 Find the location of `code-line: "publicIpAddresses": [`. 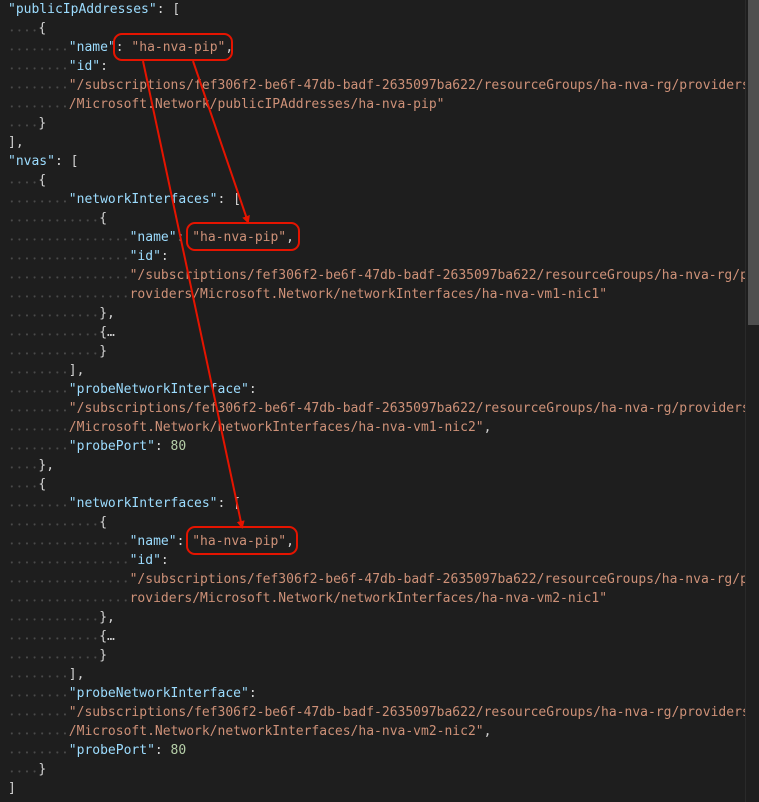

code-line: "publicIpAddresses": [ is located at coordinates (94, 9).